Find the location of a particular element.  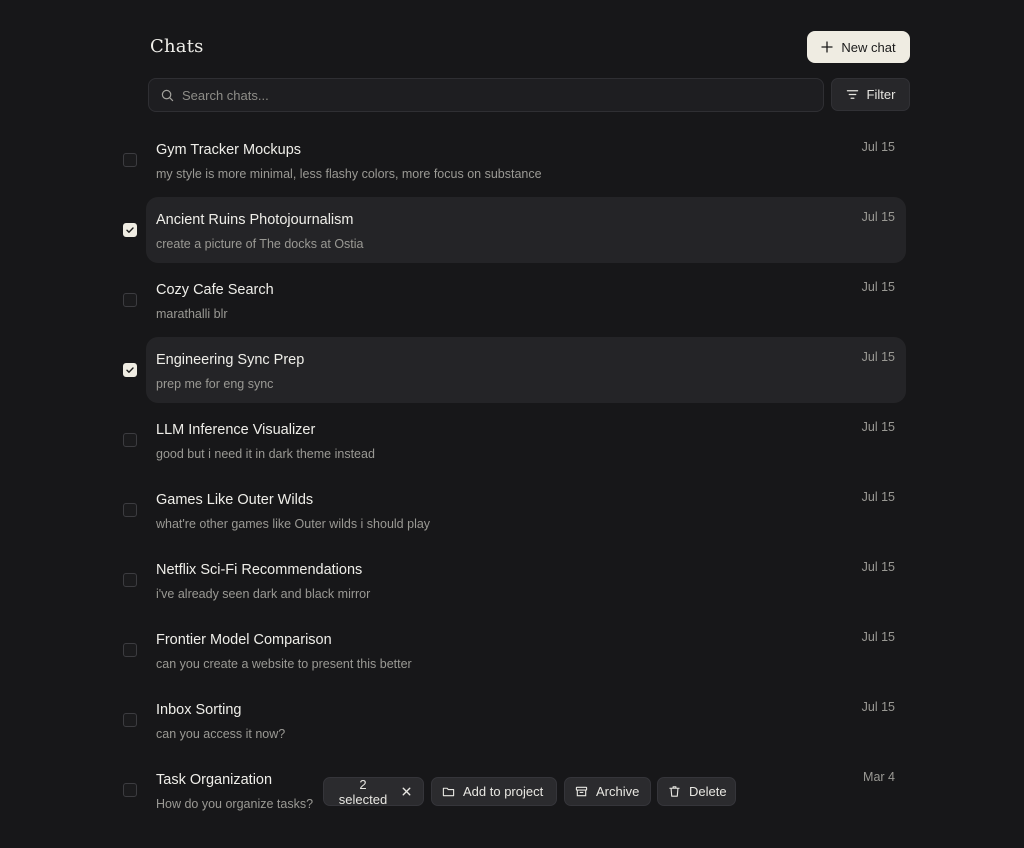

new-chat-button: New chat is located at coordinates (858, 47).